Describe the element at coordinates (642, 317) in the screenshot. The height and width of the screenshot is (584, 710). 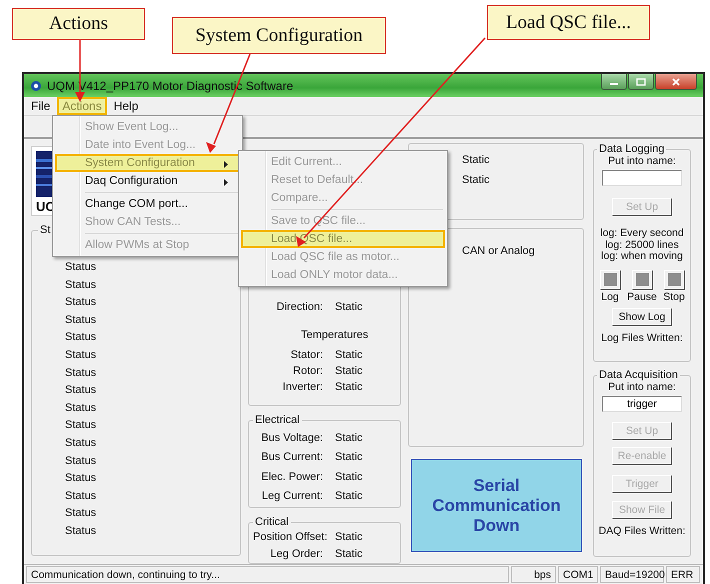
I see `show-log-button: Show Log` at that location.